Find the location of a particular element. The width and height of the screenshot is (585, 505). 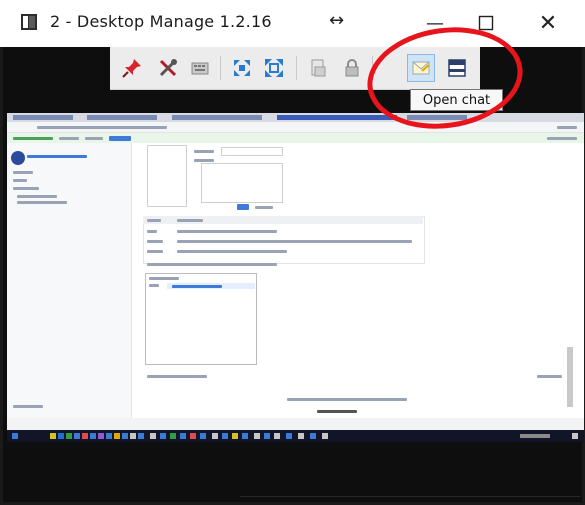

remote-bookmarks-bar is located at coordinates (295, 138).